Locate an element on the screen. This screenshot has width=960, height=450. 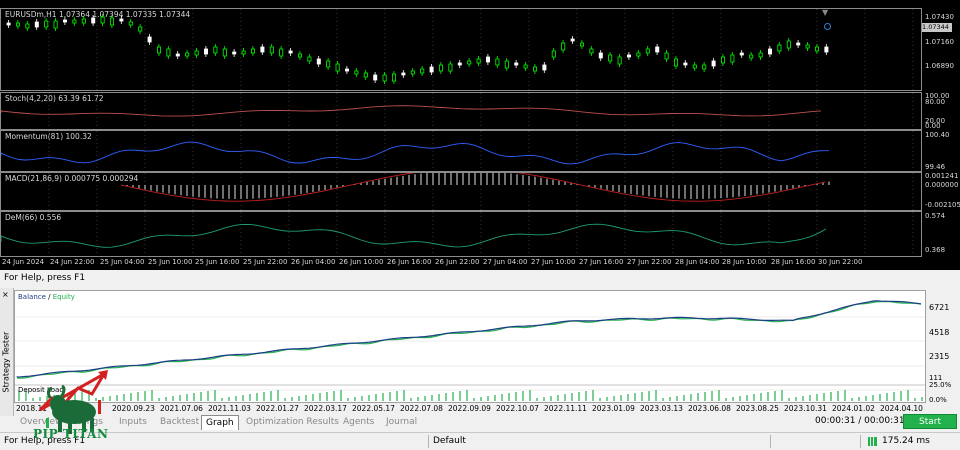
time-axis-label: 27 Jun 10:00 is located at coordinates (553, 262).